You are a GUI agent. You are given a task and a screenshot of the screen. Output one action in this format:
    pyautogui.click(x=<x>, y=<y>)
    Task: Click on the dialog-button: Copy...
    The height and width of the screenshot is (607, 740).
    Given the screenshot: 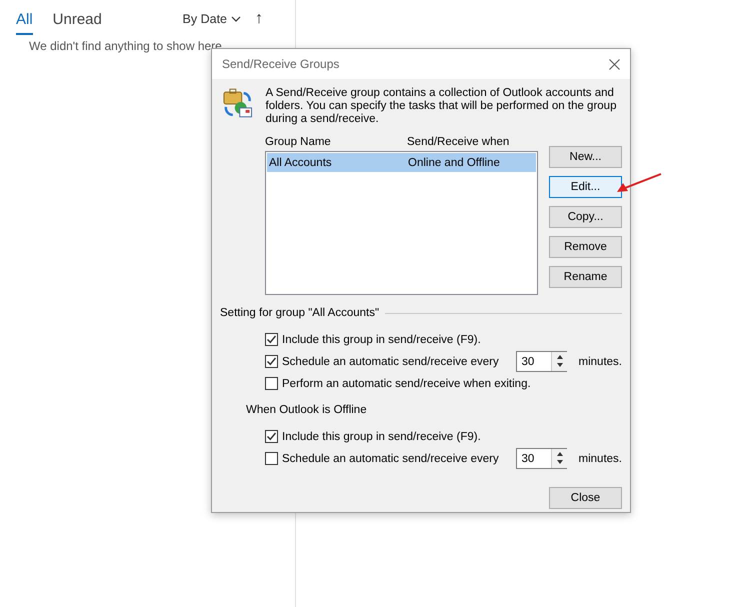 What is the action you would take?
    pyautogui.click(x=585, y=217)
    